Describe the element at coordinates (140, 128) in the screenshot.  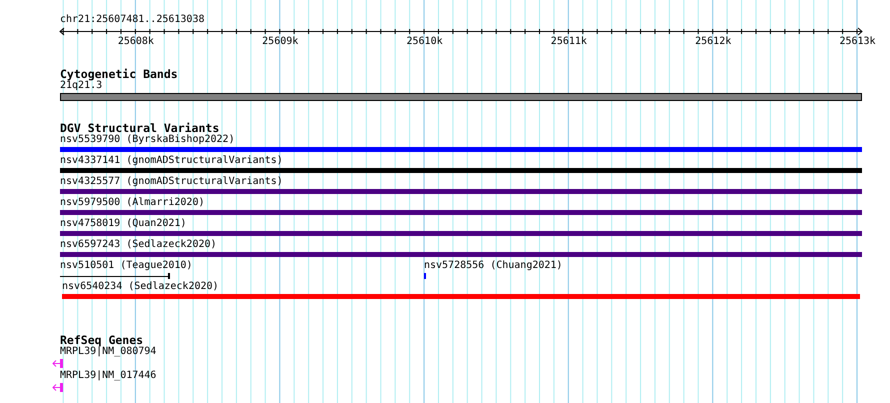
I see `track-title: DGV Structural Variants` at that location.